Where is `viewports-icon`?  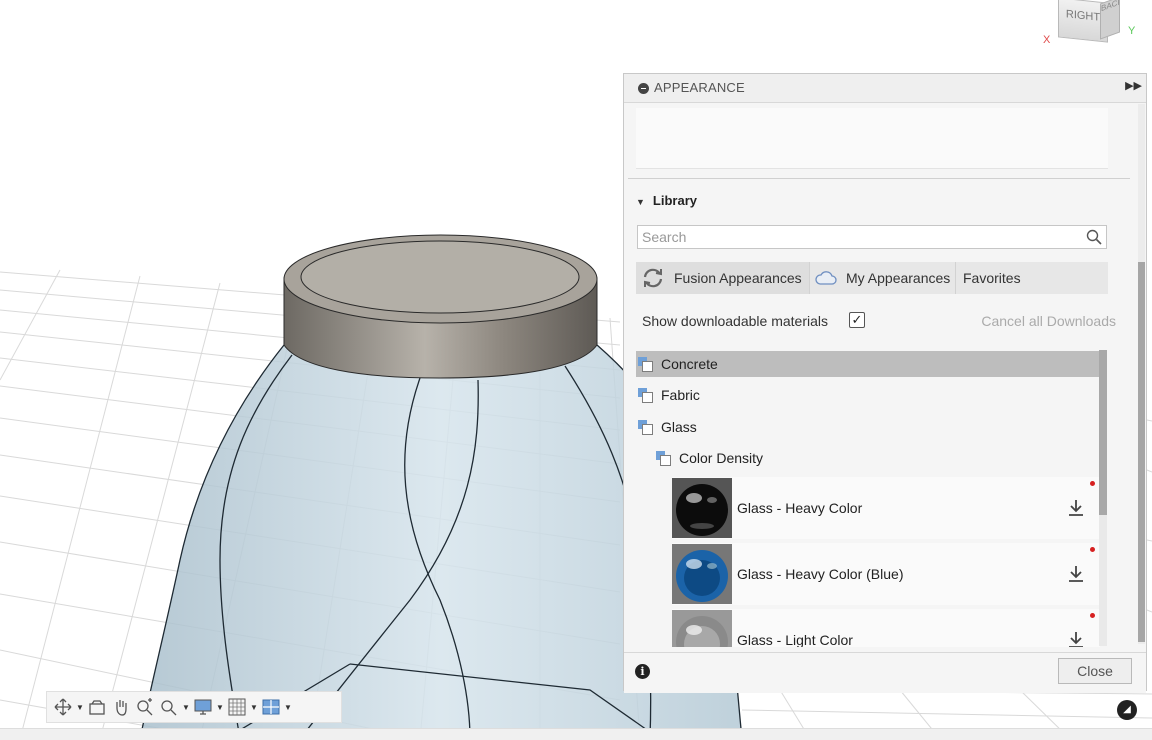
viewports-icon is located at coordinates (271, 707).